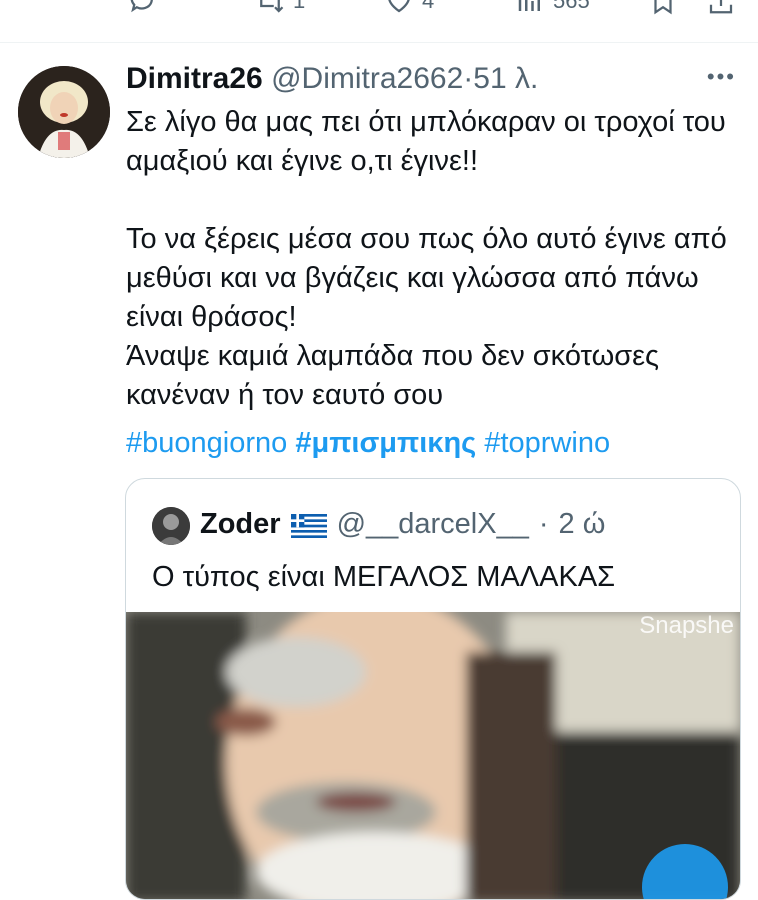 Image resolution: width=758 pixels, height=900 pixels. Describe the element at coordinates (505, 78) in the screenshot. I see `tweet-timestamp: 51 λ.` at that location.